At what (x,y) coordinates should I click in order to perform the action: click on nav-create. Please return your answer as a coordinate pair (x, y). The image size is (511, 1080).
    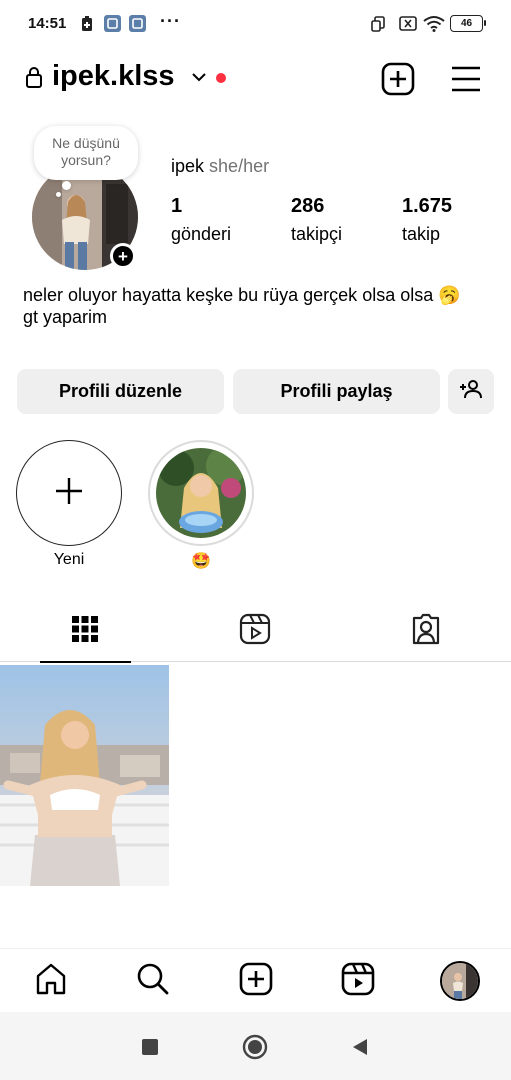
    Looking at the image, I should click on (256, 981).